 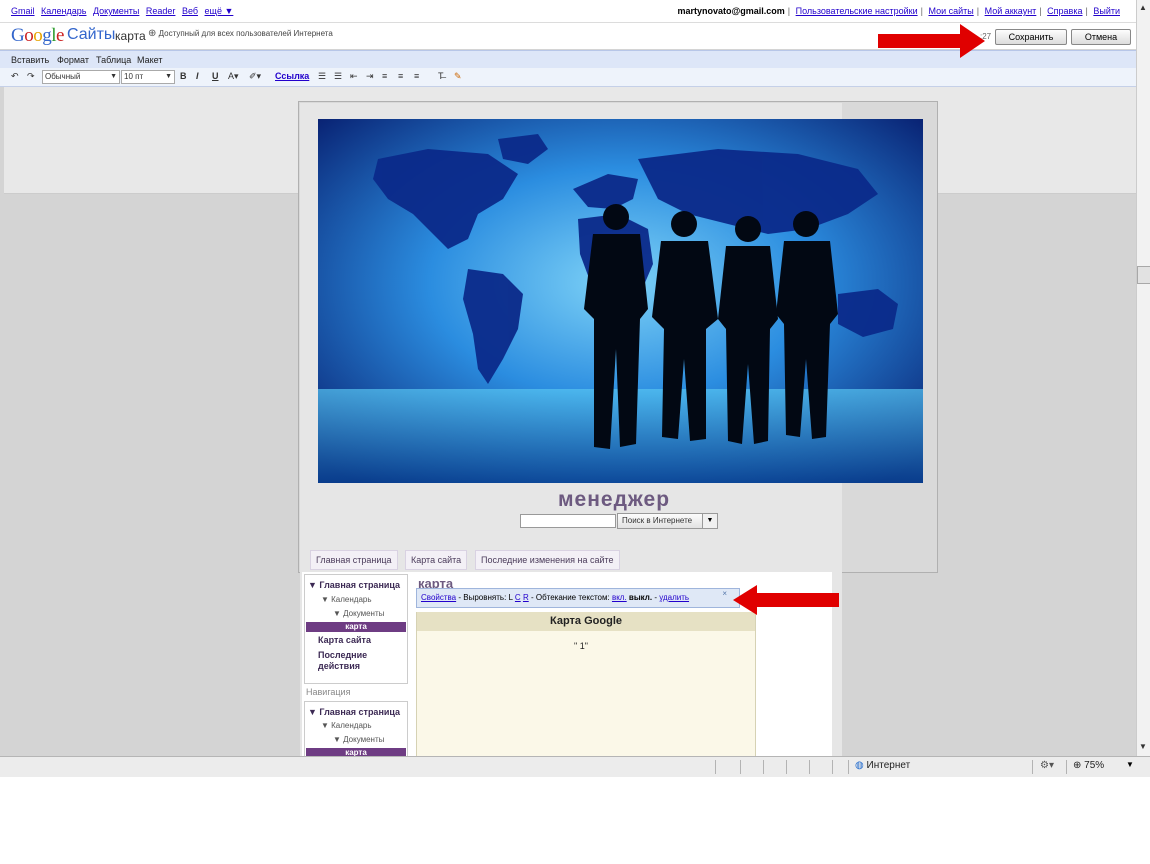 I want to click on sidebar-item-sitemap: Карта сайта, so click(x=344, y=640).